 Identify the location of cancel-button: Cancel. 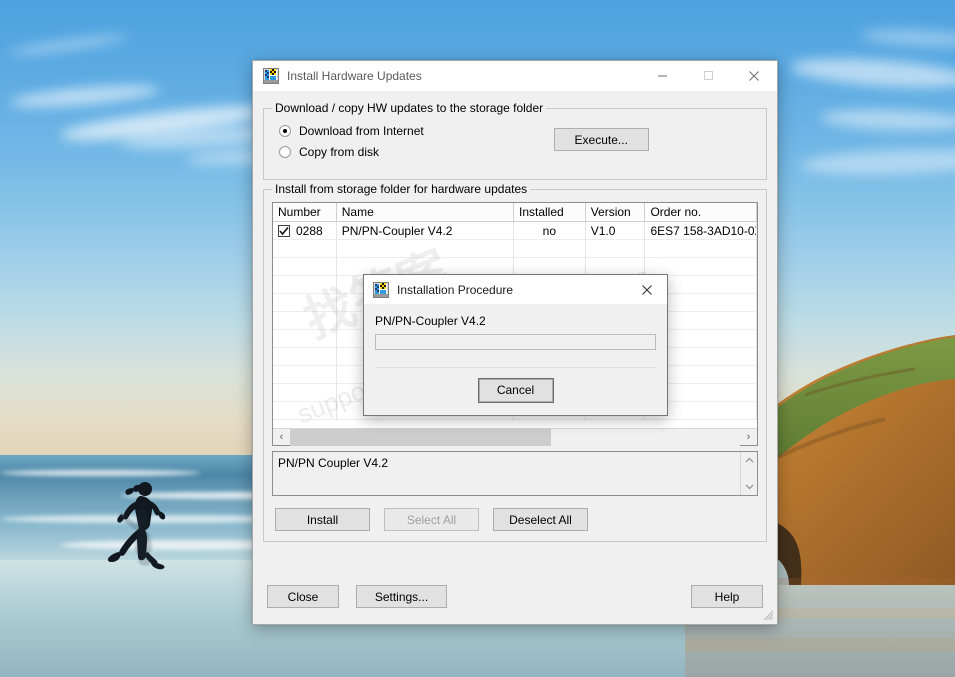
(515, 390).